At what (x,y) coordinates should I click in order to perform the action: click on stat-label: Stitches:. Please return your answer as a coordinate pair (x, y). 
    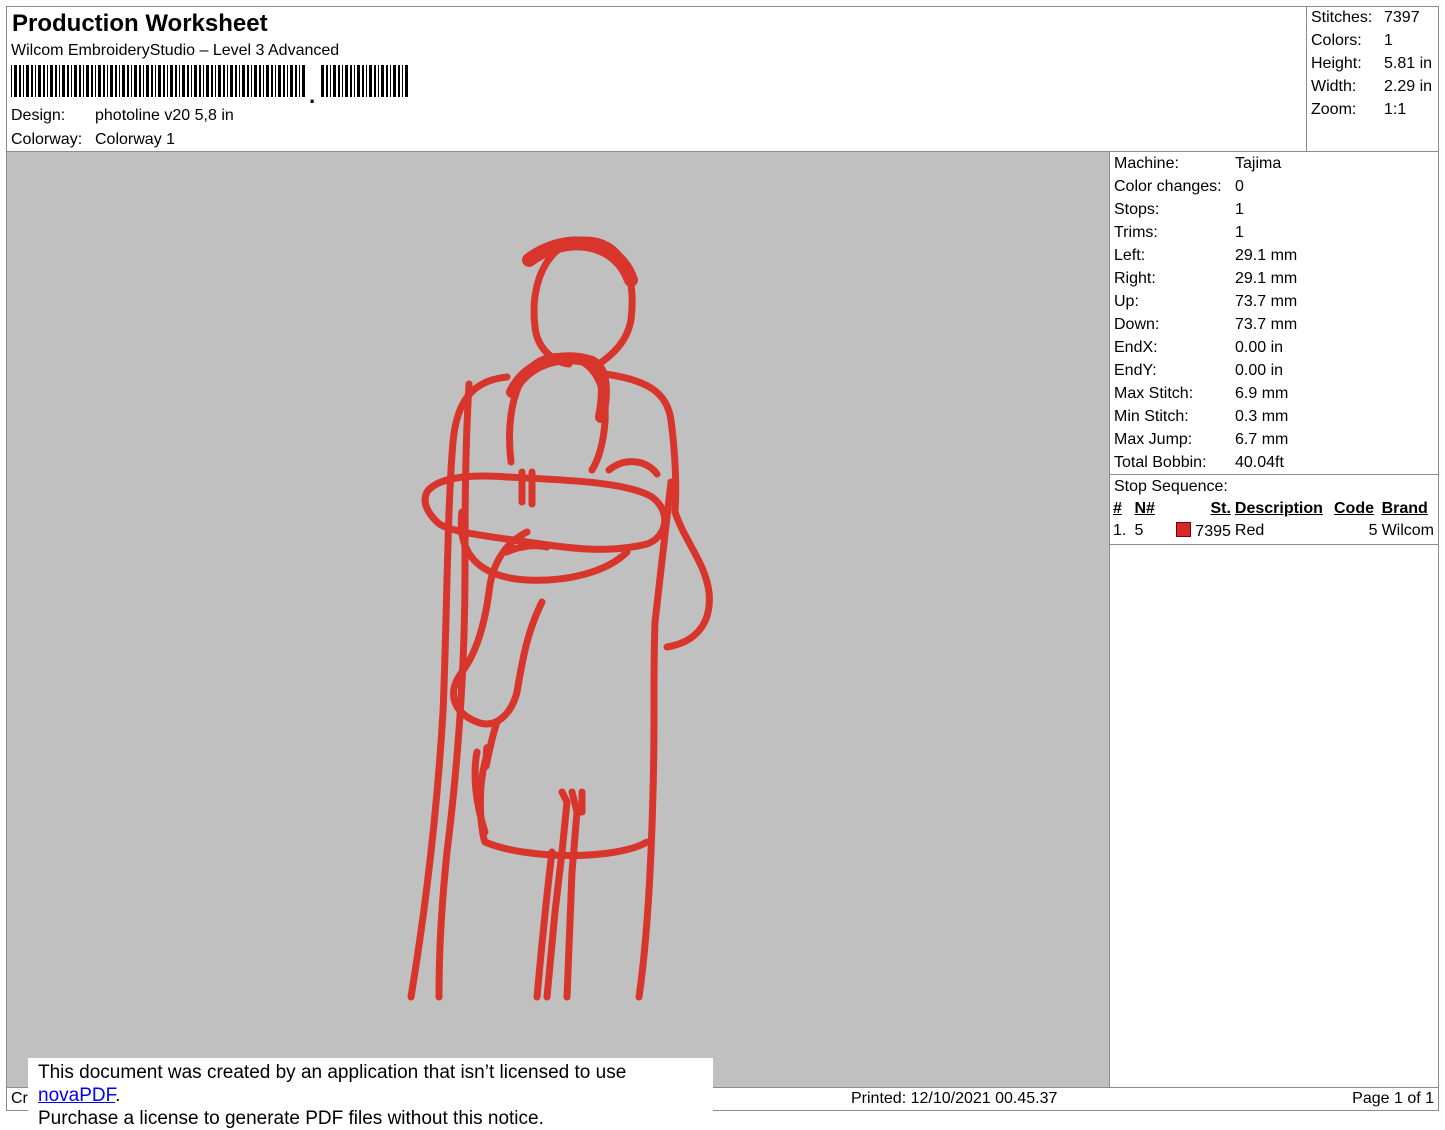
    Looking at the image, I should click on (1342, 17).